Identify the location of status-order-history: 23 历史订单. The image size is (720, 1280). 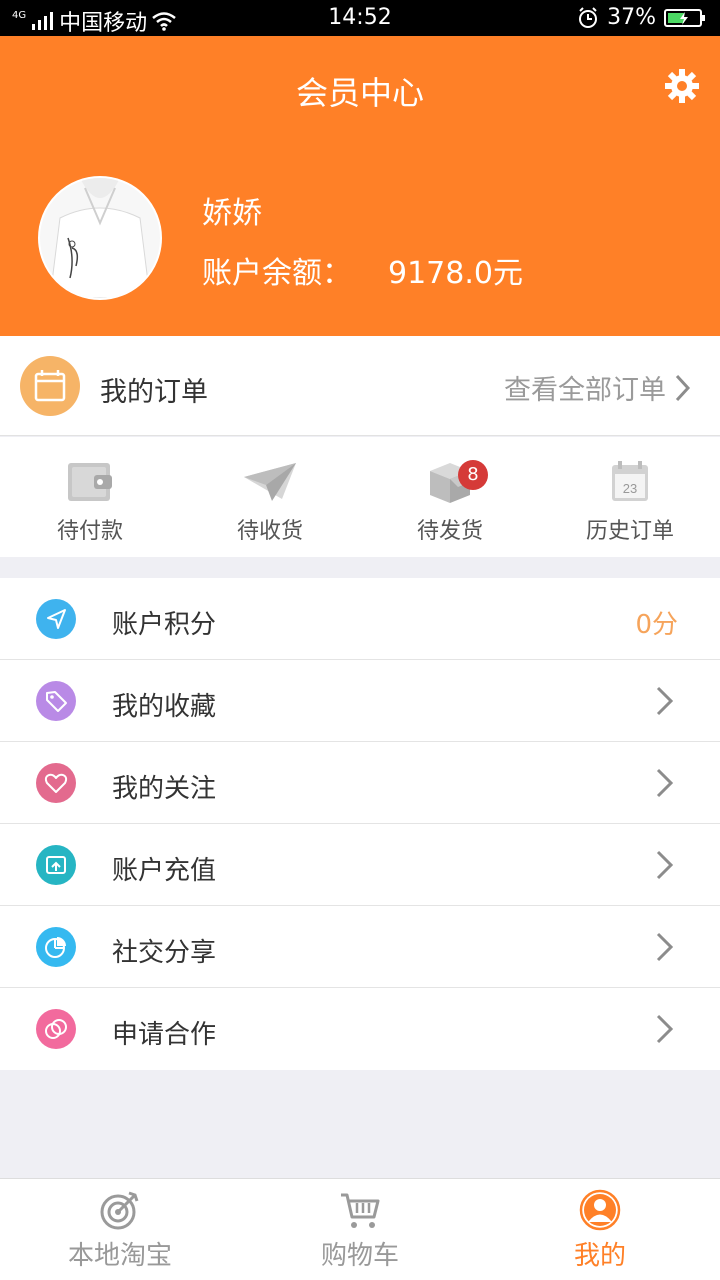
(630, 497).